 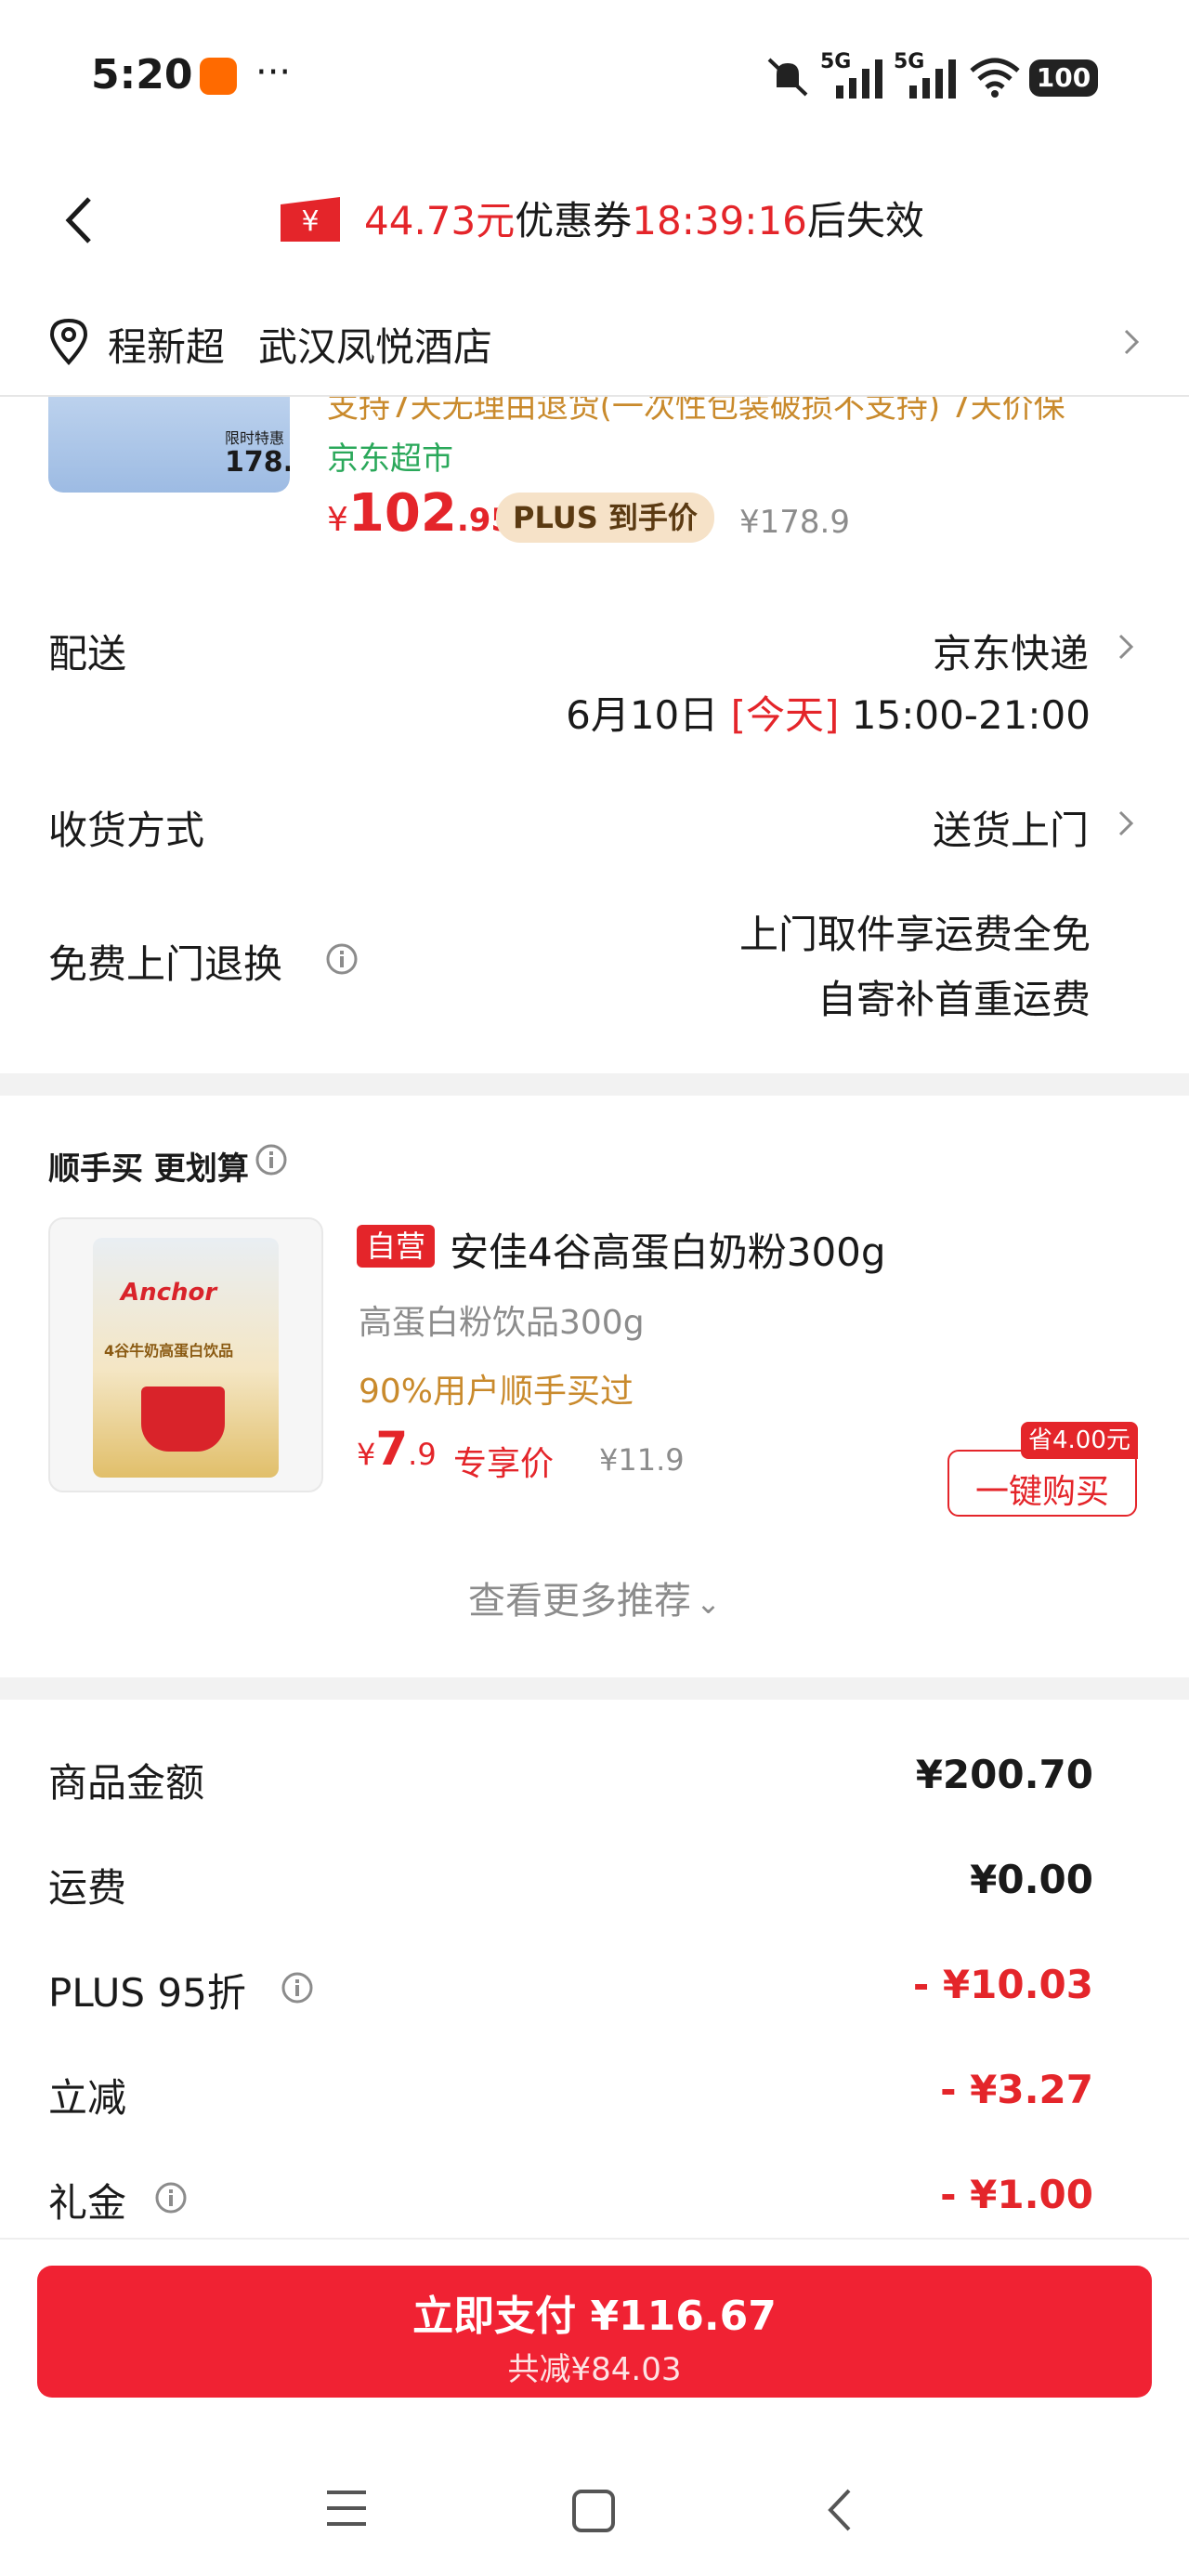 I want to click on summary-row-plus-discount: PLUS 95折 - ¥10.03, so click(x=594, y=1989).